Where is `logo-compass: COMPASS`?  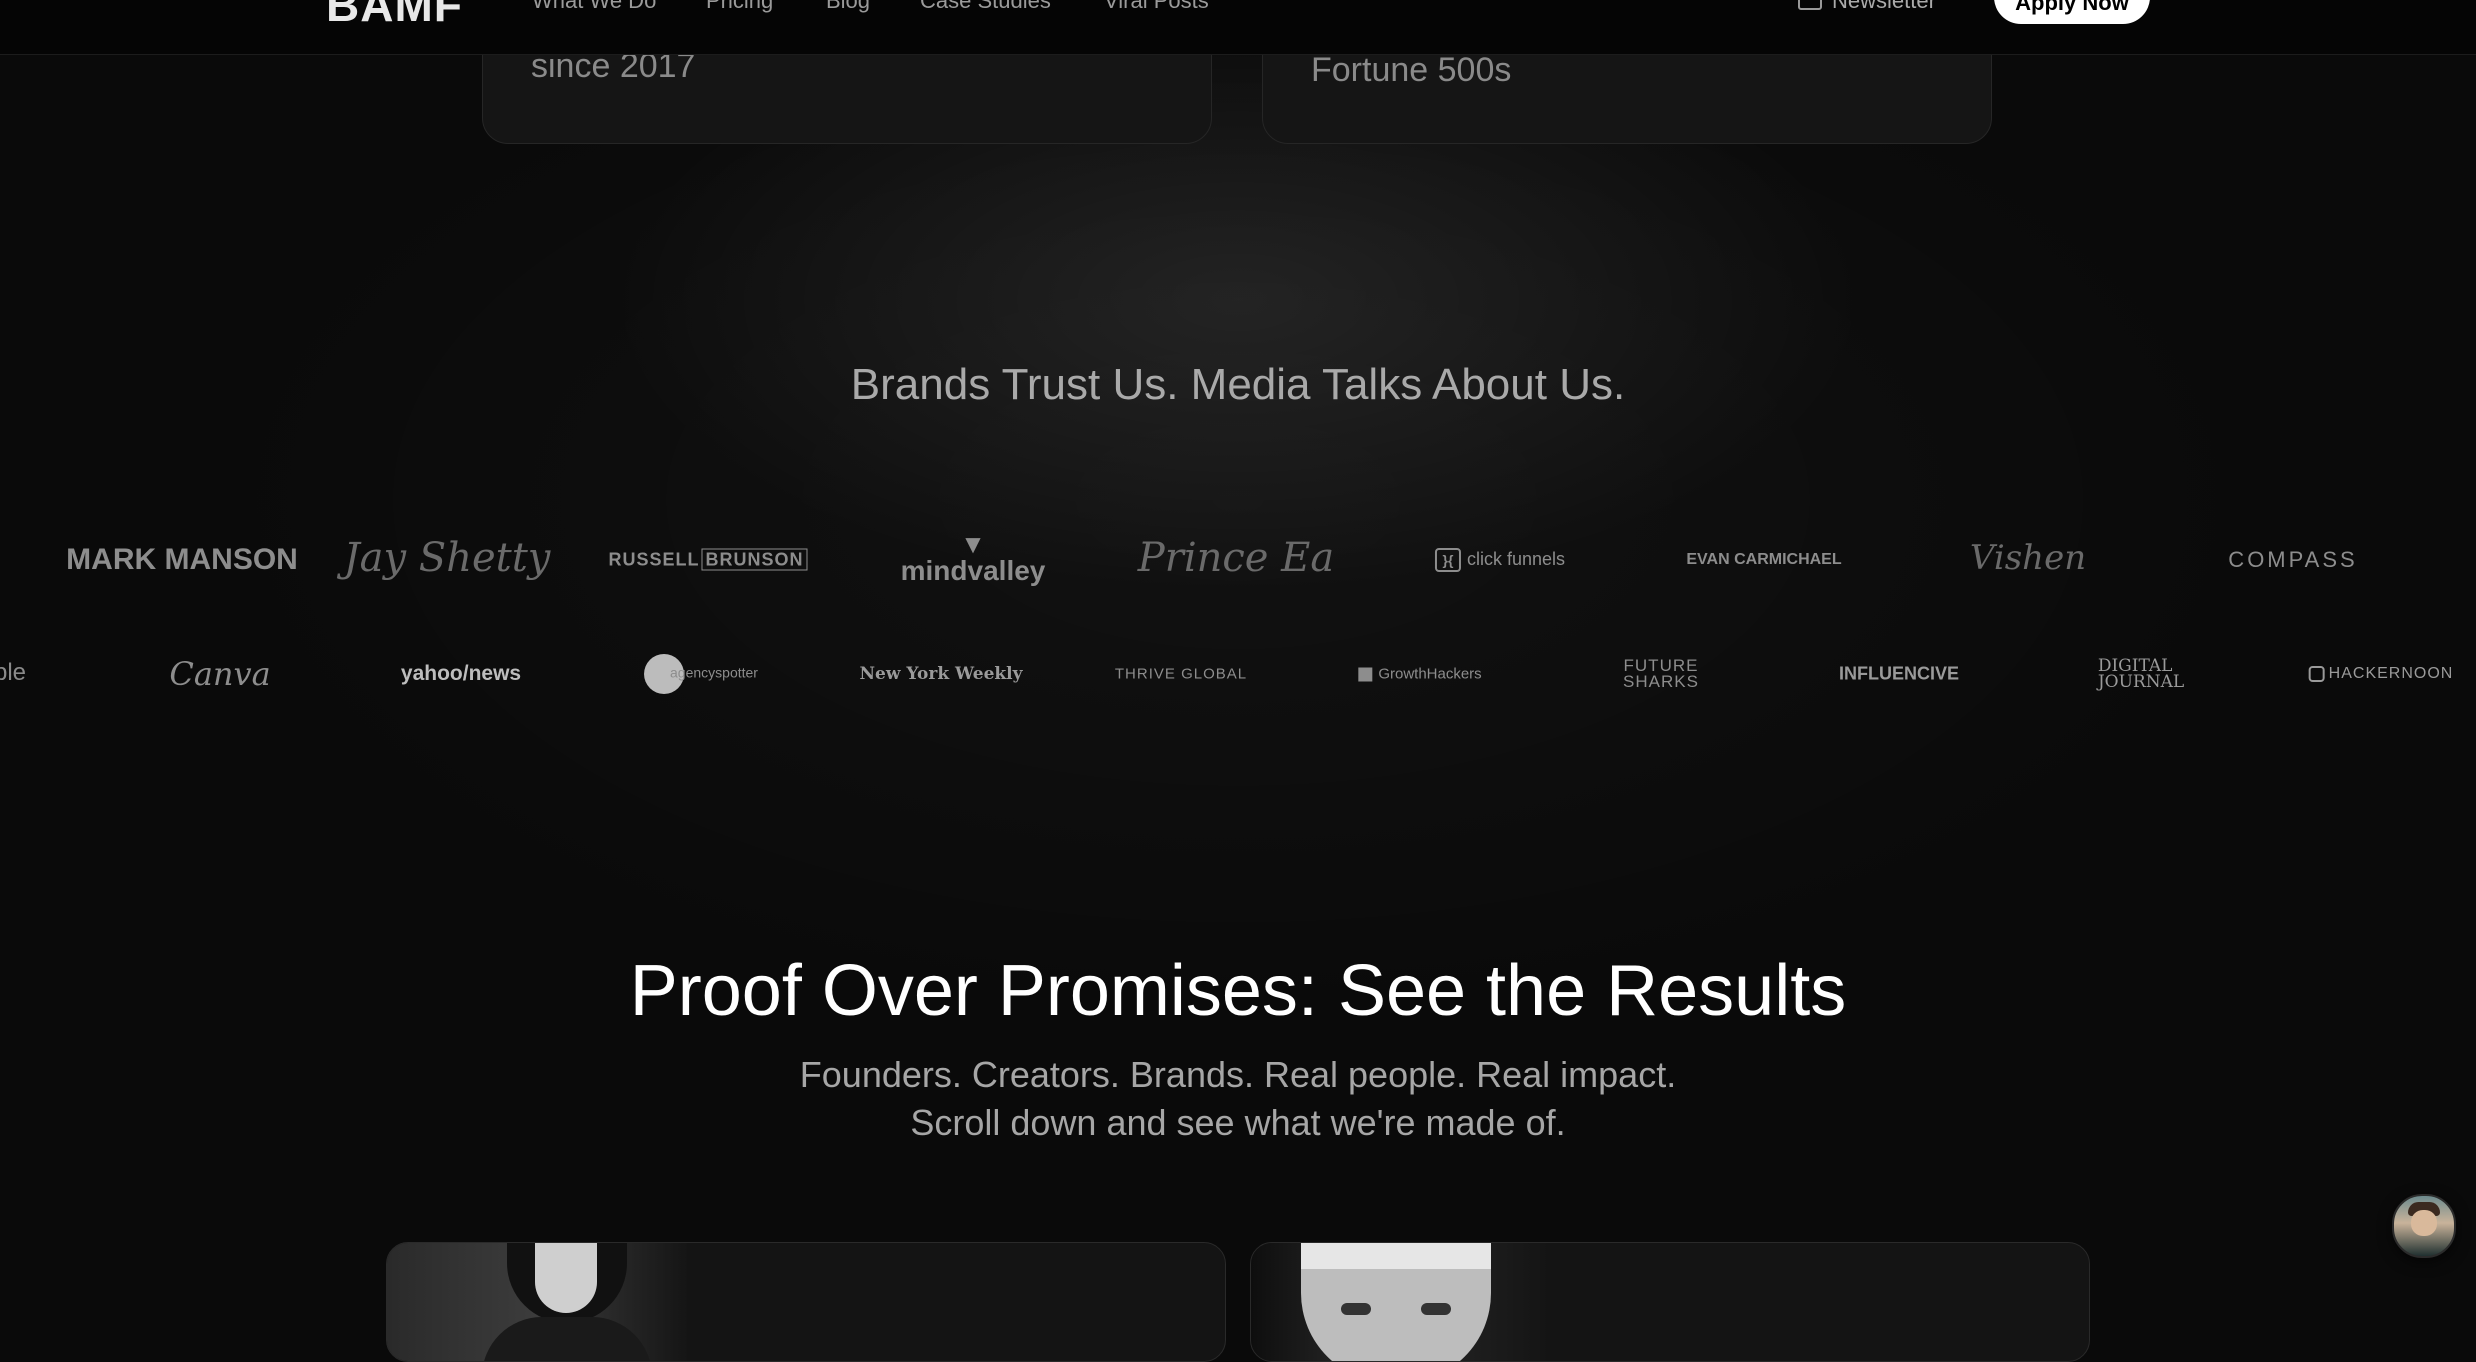 logo-compass: COMPASS is located at coordinates (2293, 559).